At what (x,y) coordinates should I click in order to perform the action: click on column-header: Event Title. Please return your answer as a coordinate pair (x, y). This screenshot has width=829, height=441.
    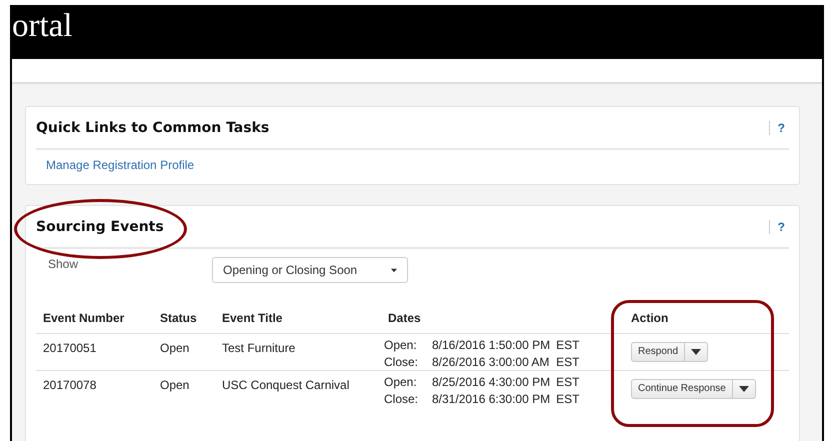
    Looking at the image, I should click on (296, 318).